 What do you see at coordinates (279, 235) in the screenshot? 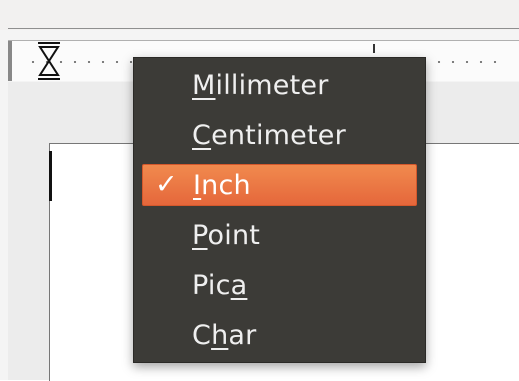
I see `menu-item-point: Point` at bounding box center [279, 235].